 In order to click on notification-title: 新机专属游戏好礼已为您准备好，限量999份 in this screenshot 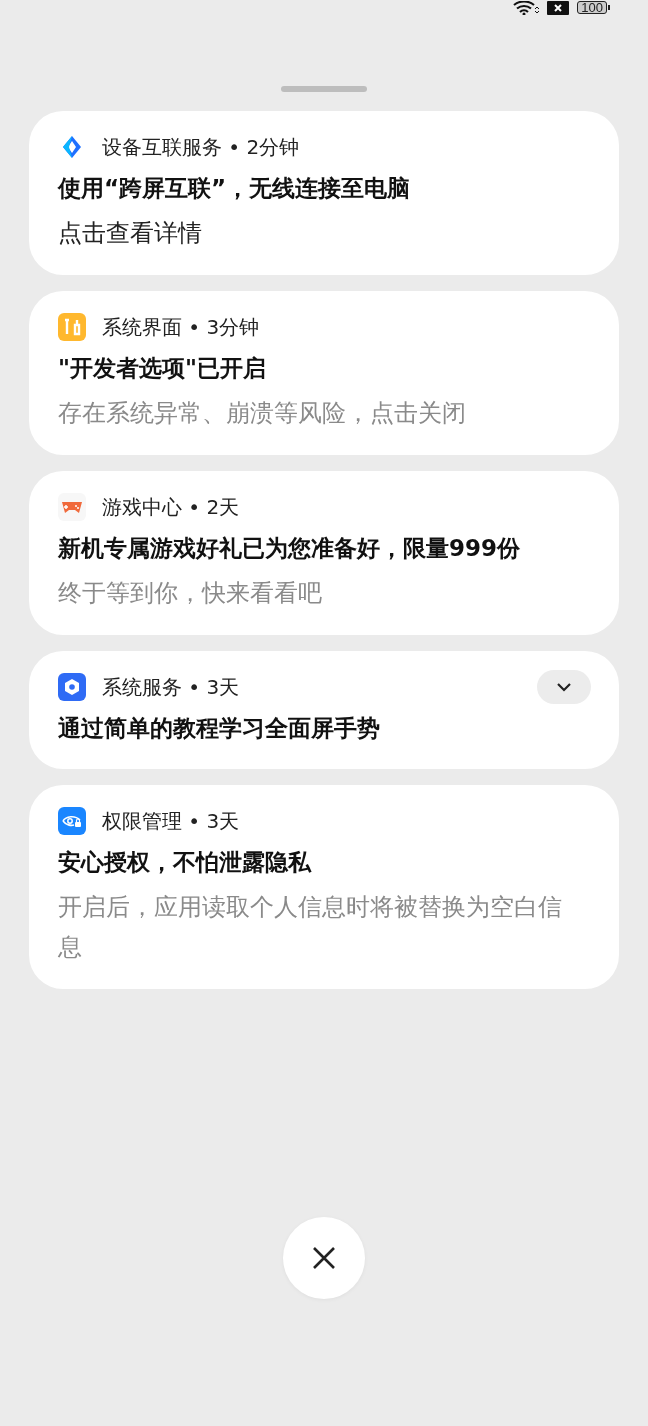, I will do `click(289, 548)`.